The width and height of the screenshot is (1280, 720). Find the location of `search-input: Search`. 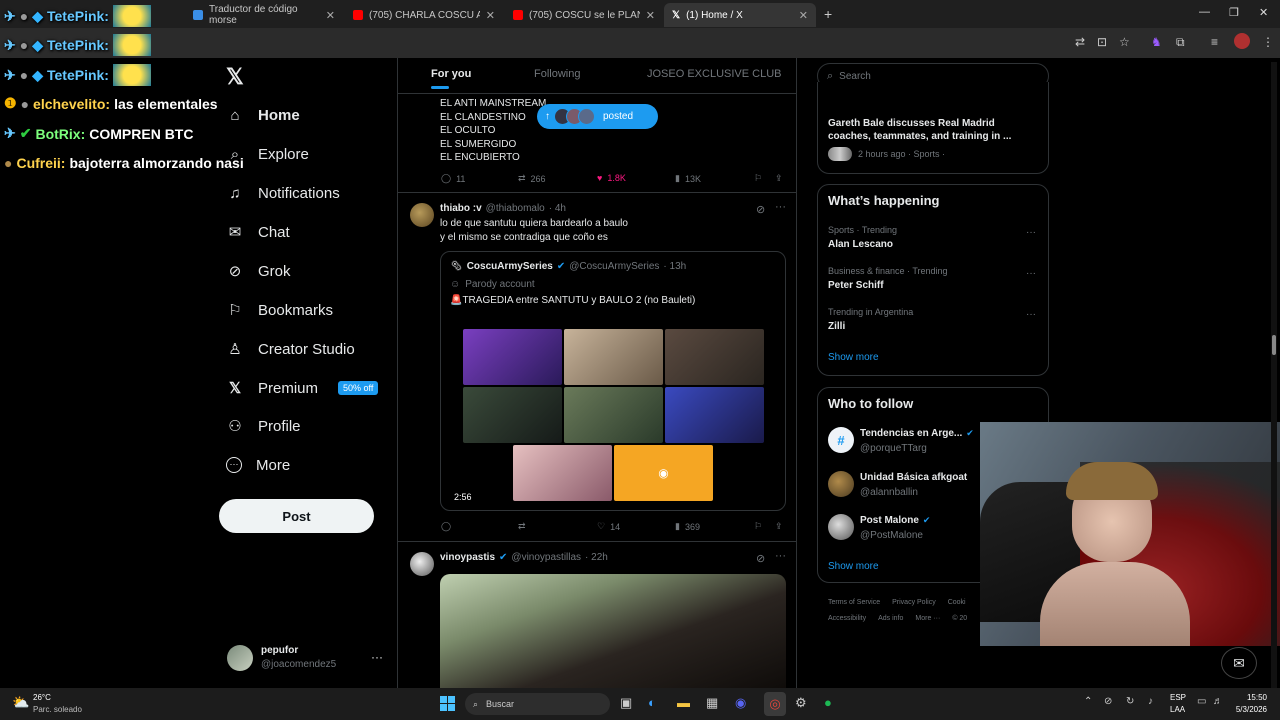

search-input: Search is located at coordinates (855, 76).